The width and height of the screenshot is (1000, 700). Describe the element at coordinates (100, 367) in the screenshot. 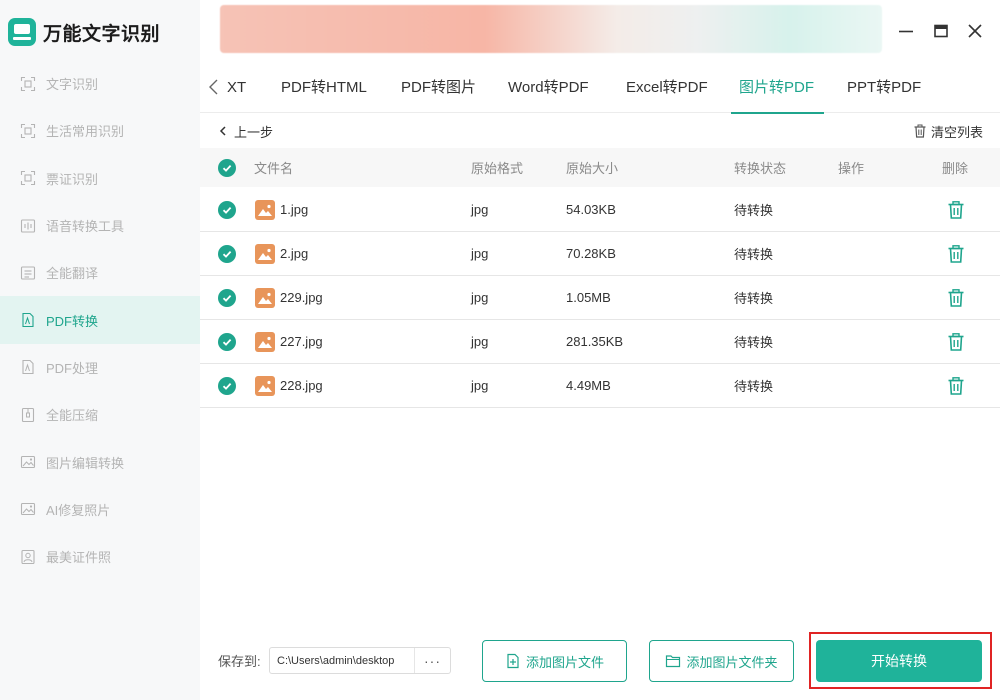

I see `sidebar-item-7: PDF处理` at that location.